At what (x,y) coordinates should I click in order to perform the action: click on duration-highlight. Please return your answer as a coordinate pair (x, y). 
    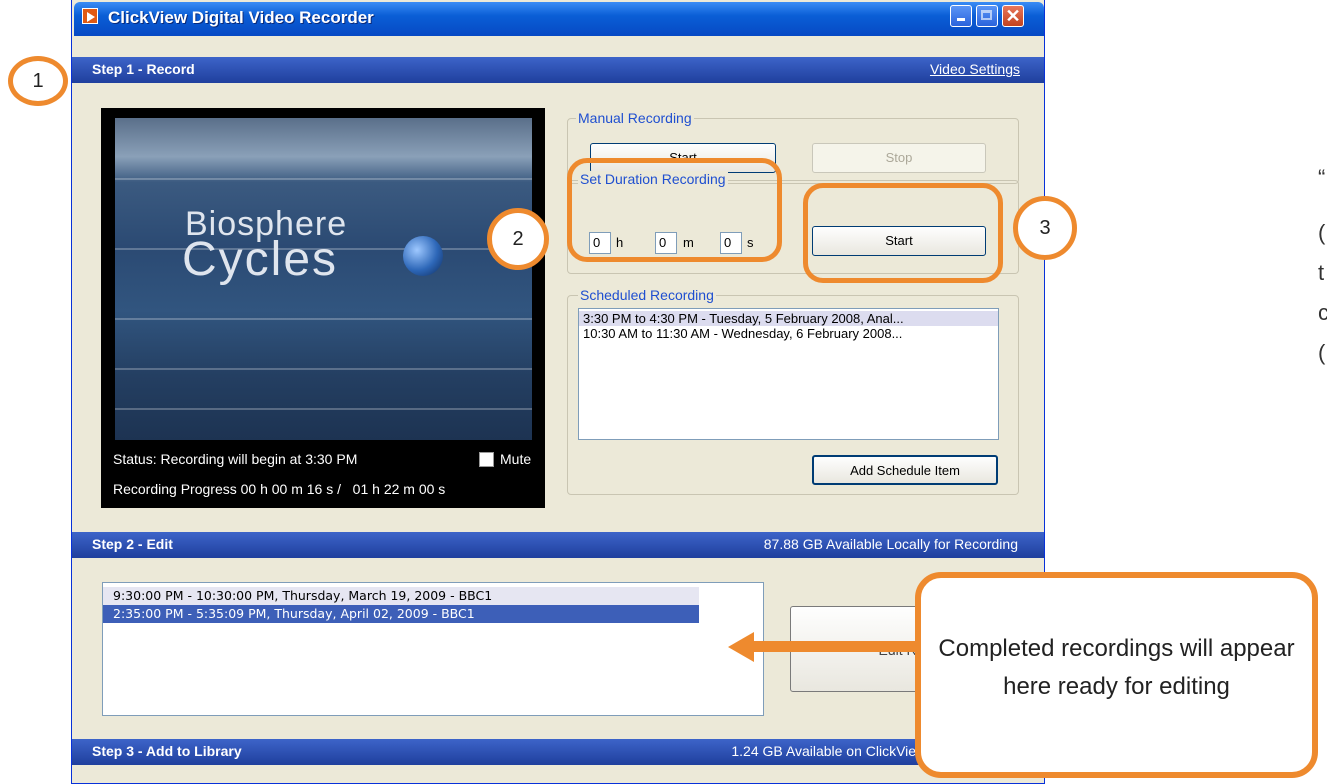
    Looking at the image, I should click on (674, 210).